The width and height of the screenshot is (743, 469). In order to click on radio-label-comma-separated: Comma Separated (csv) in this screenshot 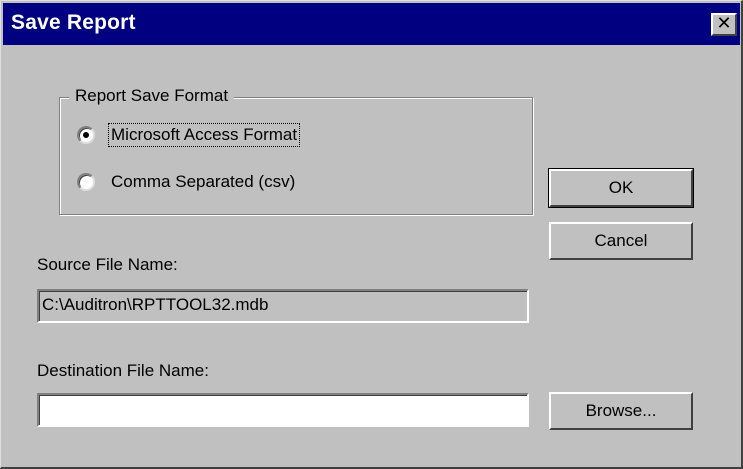, I will do `click(203, 182)`.